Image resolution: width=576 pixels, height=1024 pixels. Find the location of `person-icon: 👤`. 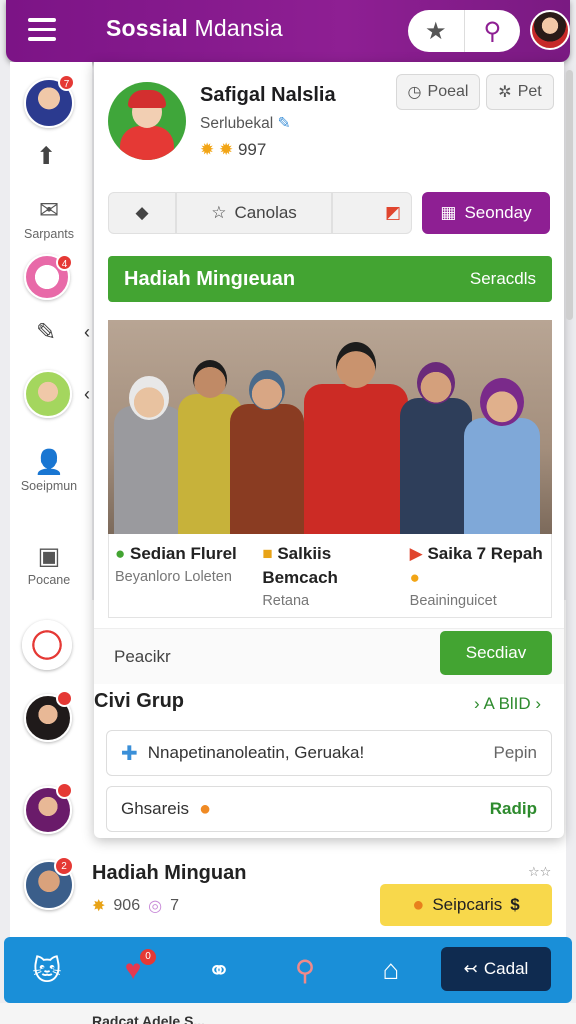

person-icon: 👤 is located at coordinates (49, 462).